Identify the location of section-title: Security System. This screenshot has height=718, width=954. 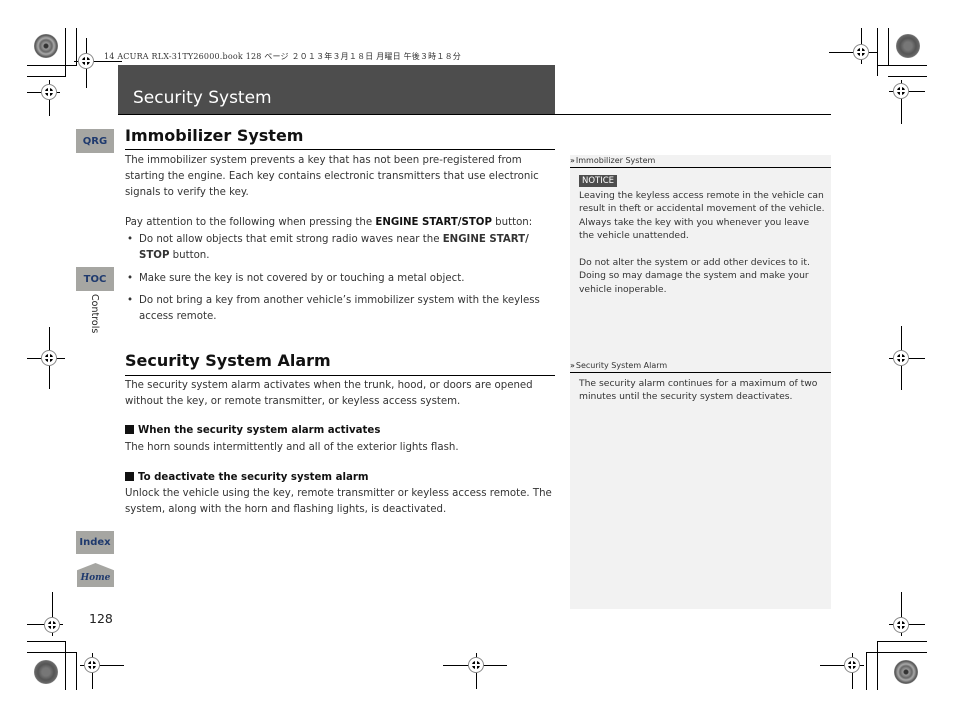
(202, 98).